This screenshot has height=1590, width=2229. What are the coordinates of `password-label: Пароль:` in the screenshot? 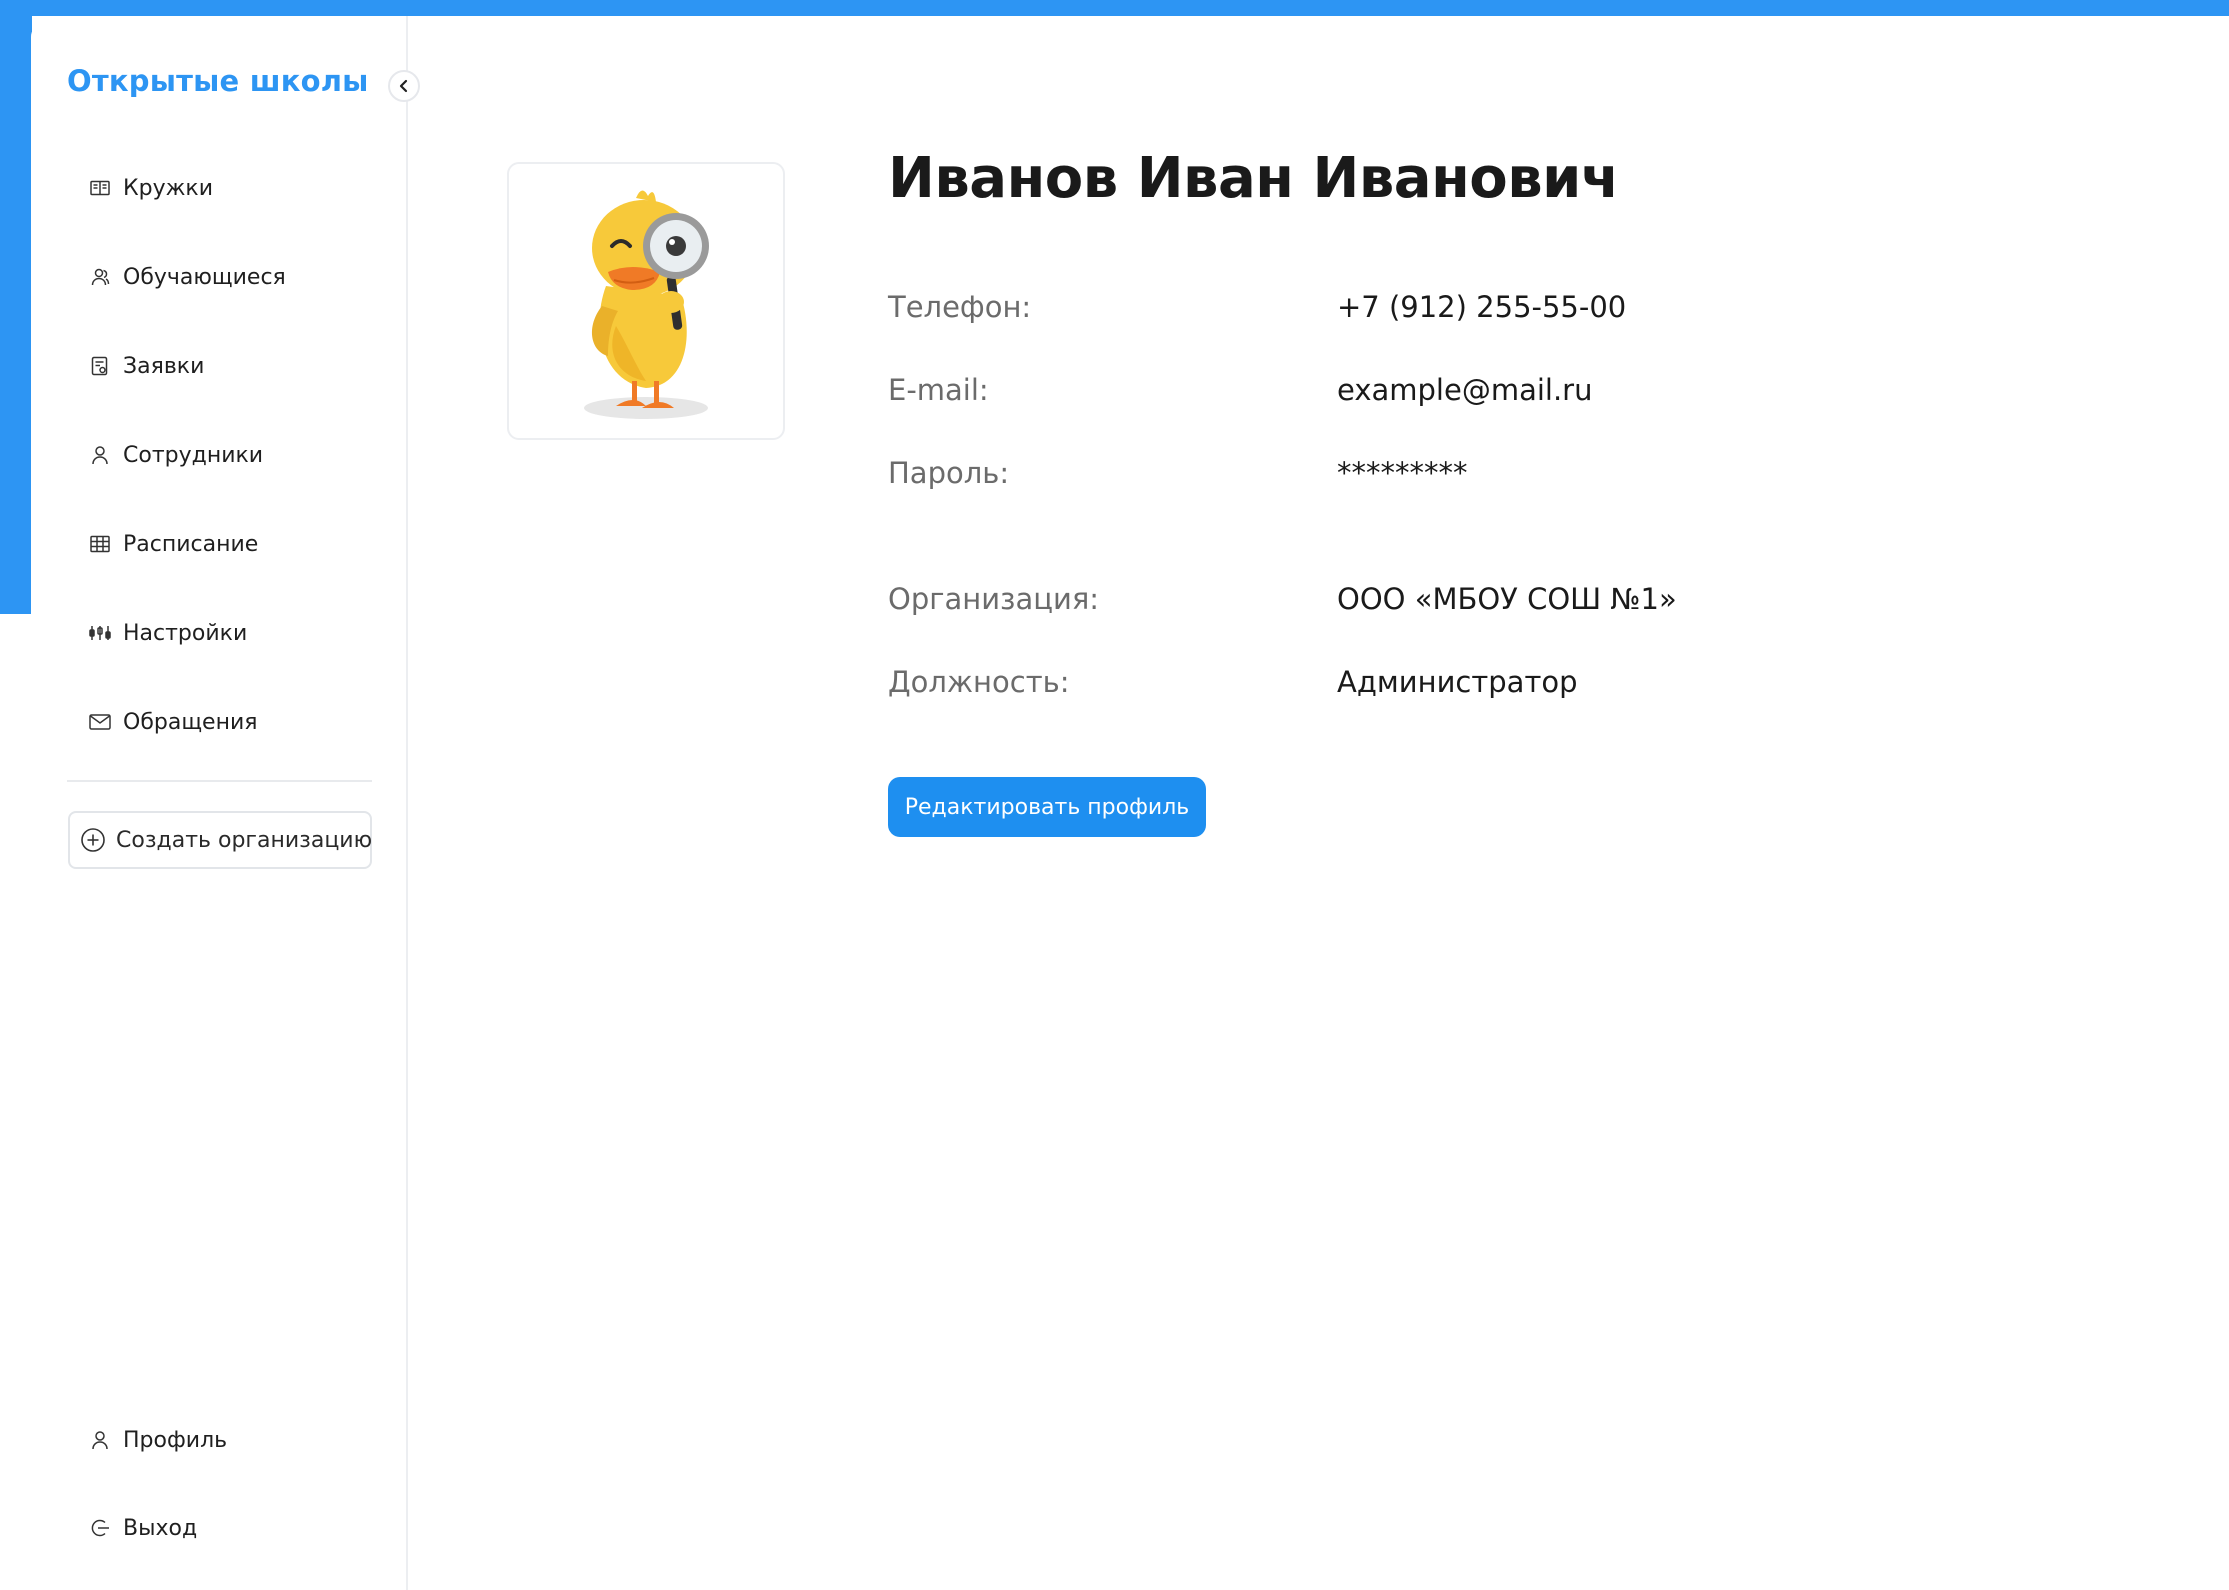 It's located at (949, 473).